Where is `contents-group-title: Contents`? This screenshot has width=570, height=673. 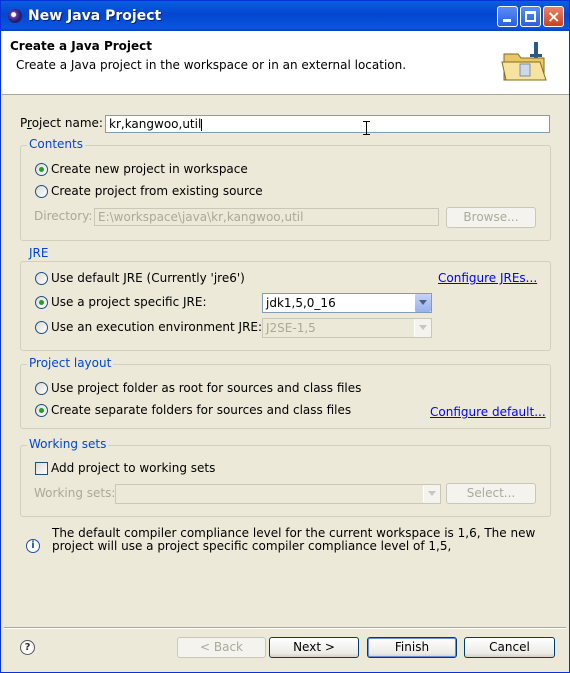 contents-group-title: Contents is located at coordinates (56, 144).